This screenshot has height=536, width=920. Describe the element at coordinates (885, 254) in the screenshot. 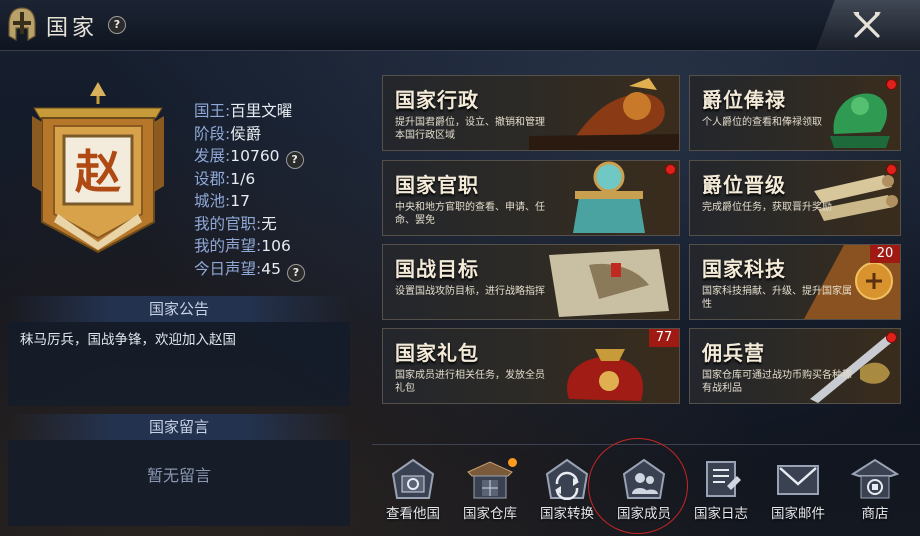

I see `count-badge: 20` at that location.